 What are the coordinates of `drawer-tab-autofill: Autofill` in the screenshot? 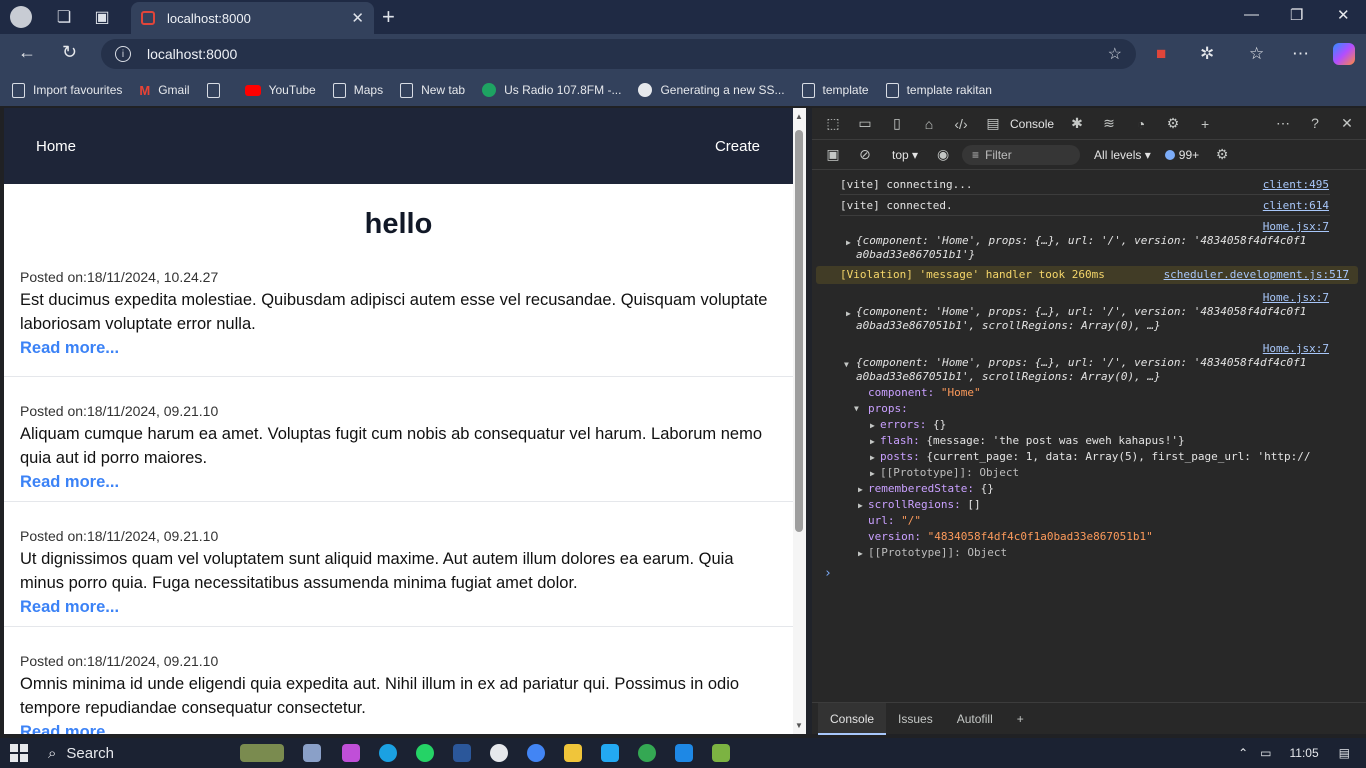 It's located at (975, 719).